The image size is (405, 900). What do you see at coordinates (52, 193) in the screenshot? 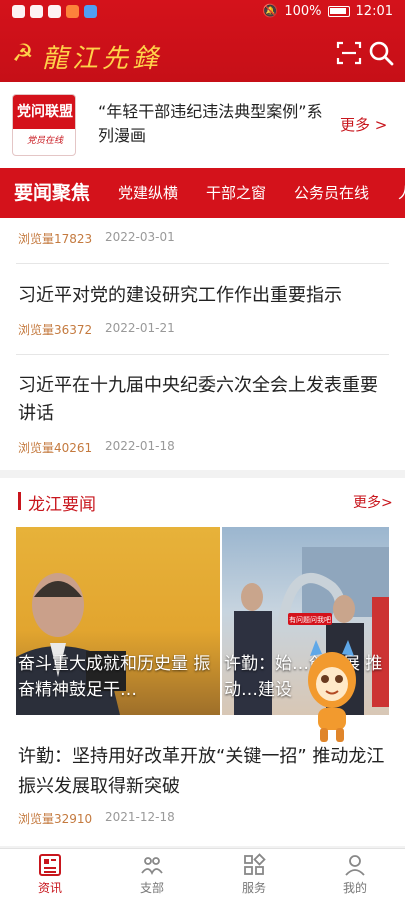
I see `tab-news-focus: 要闻聚焦` at bounding box center [52, 193].